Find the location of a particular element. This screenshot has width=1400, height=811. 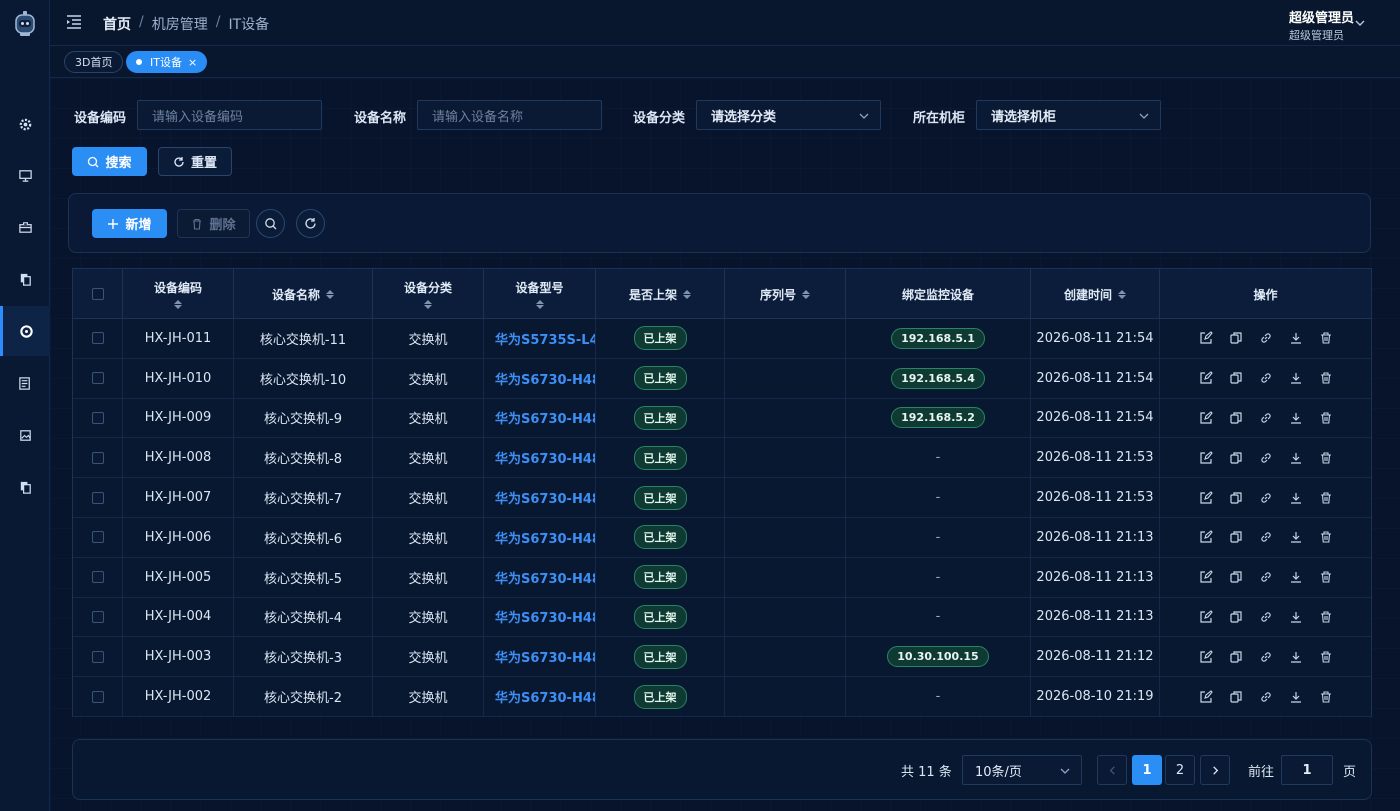

add-button: 新增 is located at coordinates (129, 223).